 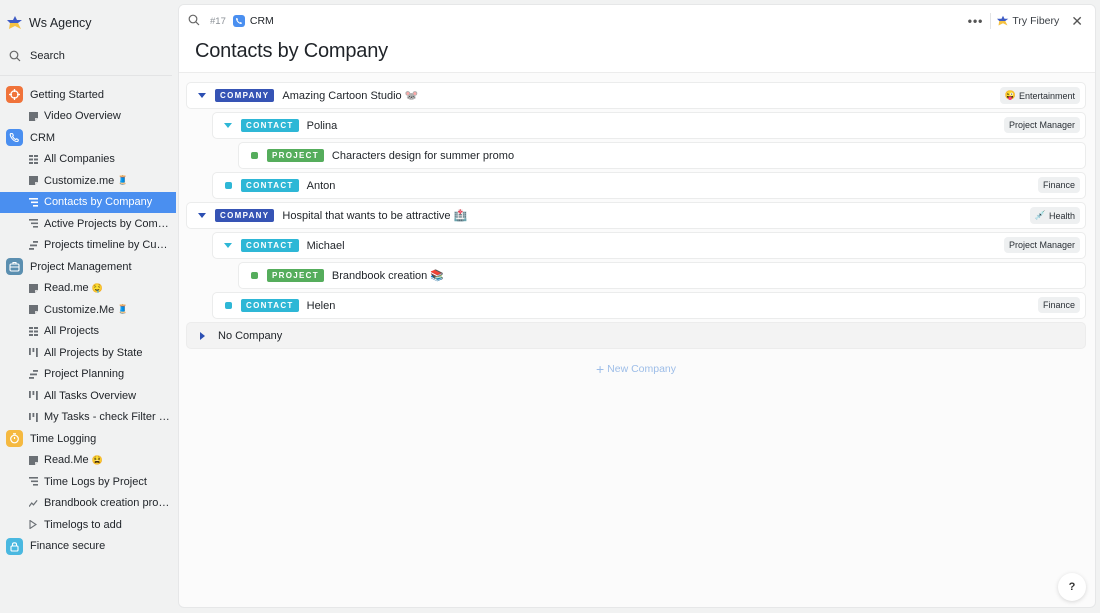 I want to click on board-icon, so click(x=33, y=417).